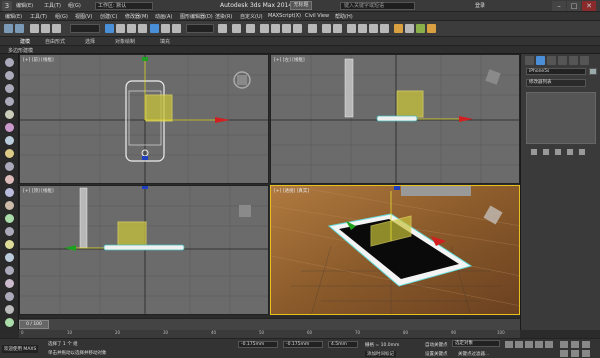  Describe the element at coordinates (154, 28) in the screenshot. I see `select-move-icon` at that location.